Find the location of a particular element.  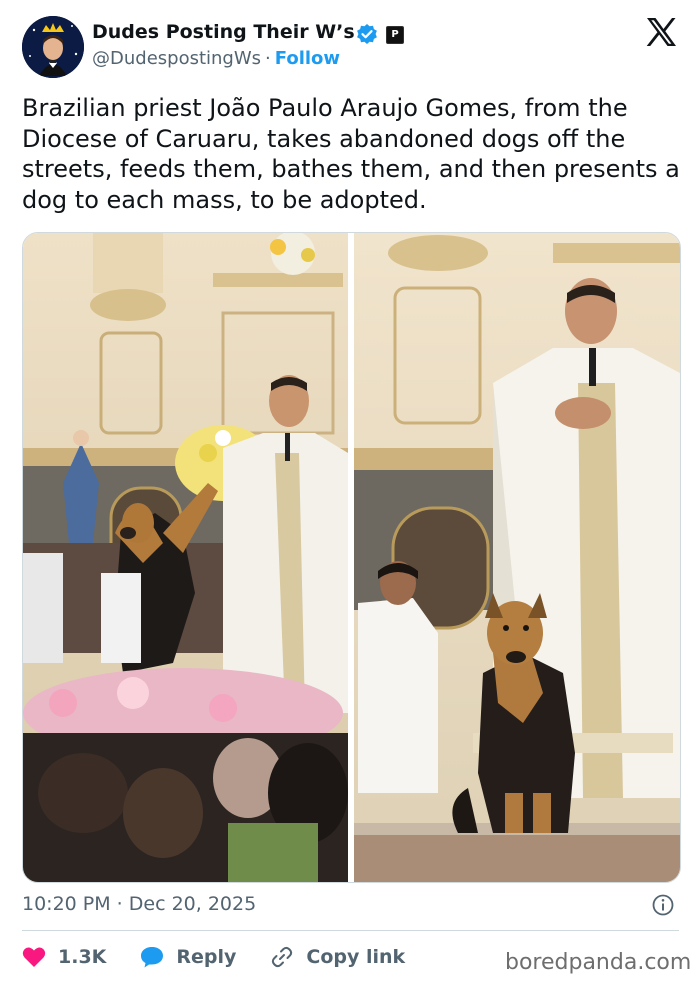

follow-button: Follow is located at coordinates (307, 58).